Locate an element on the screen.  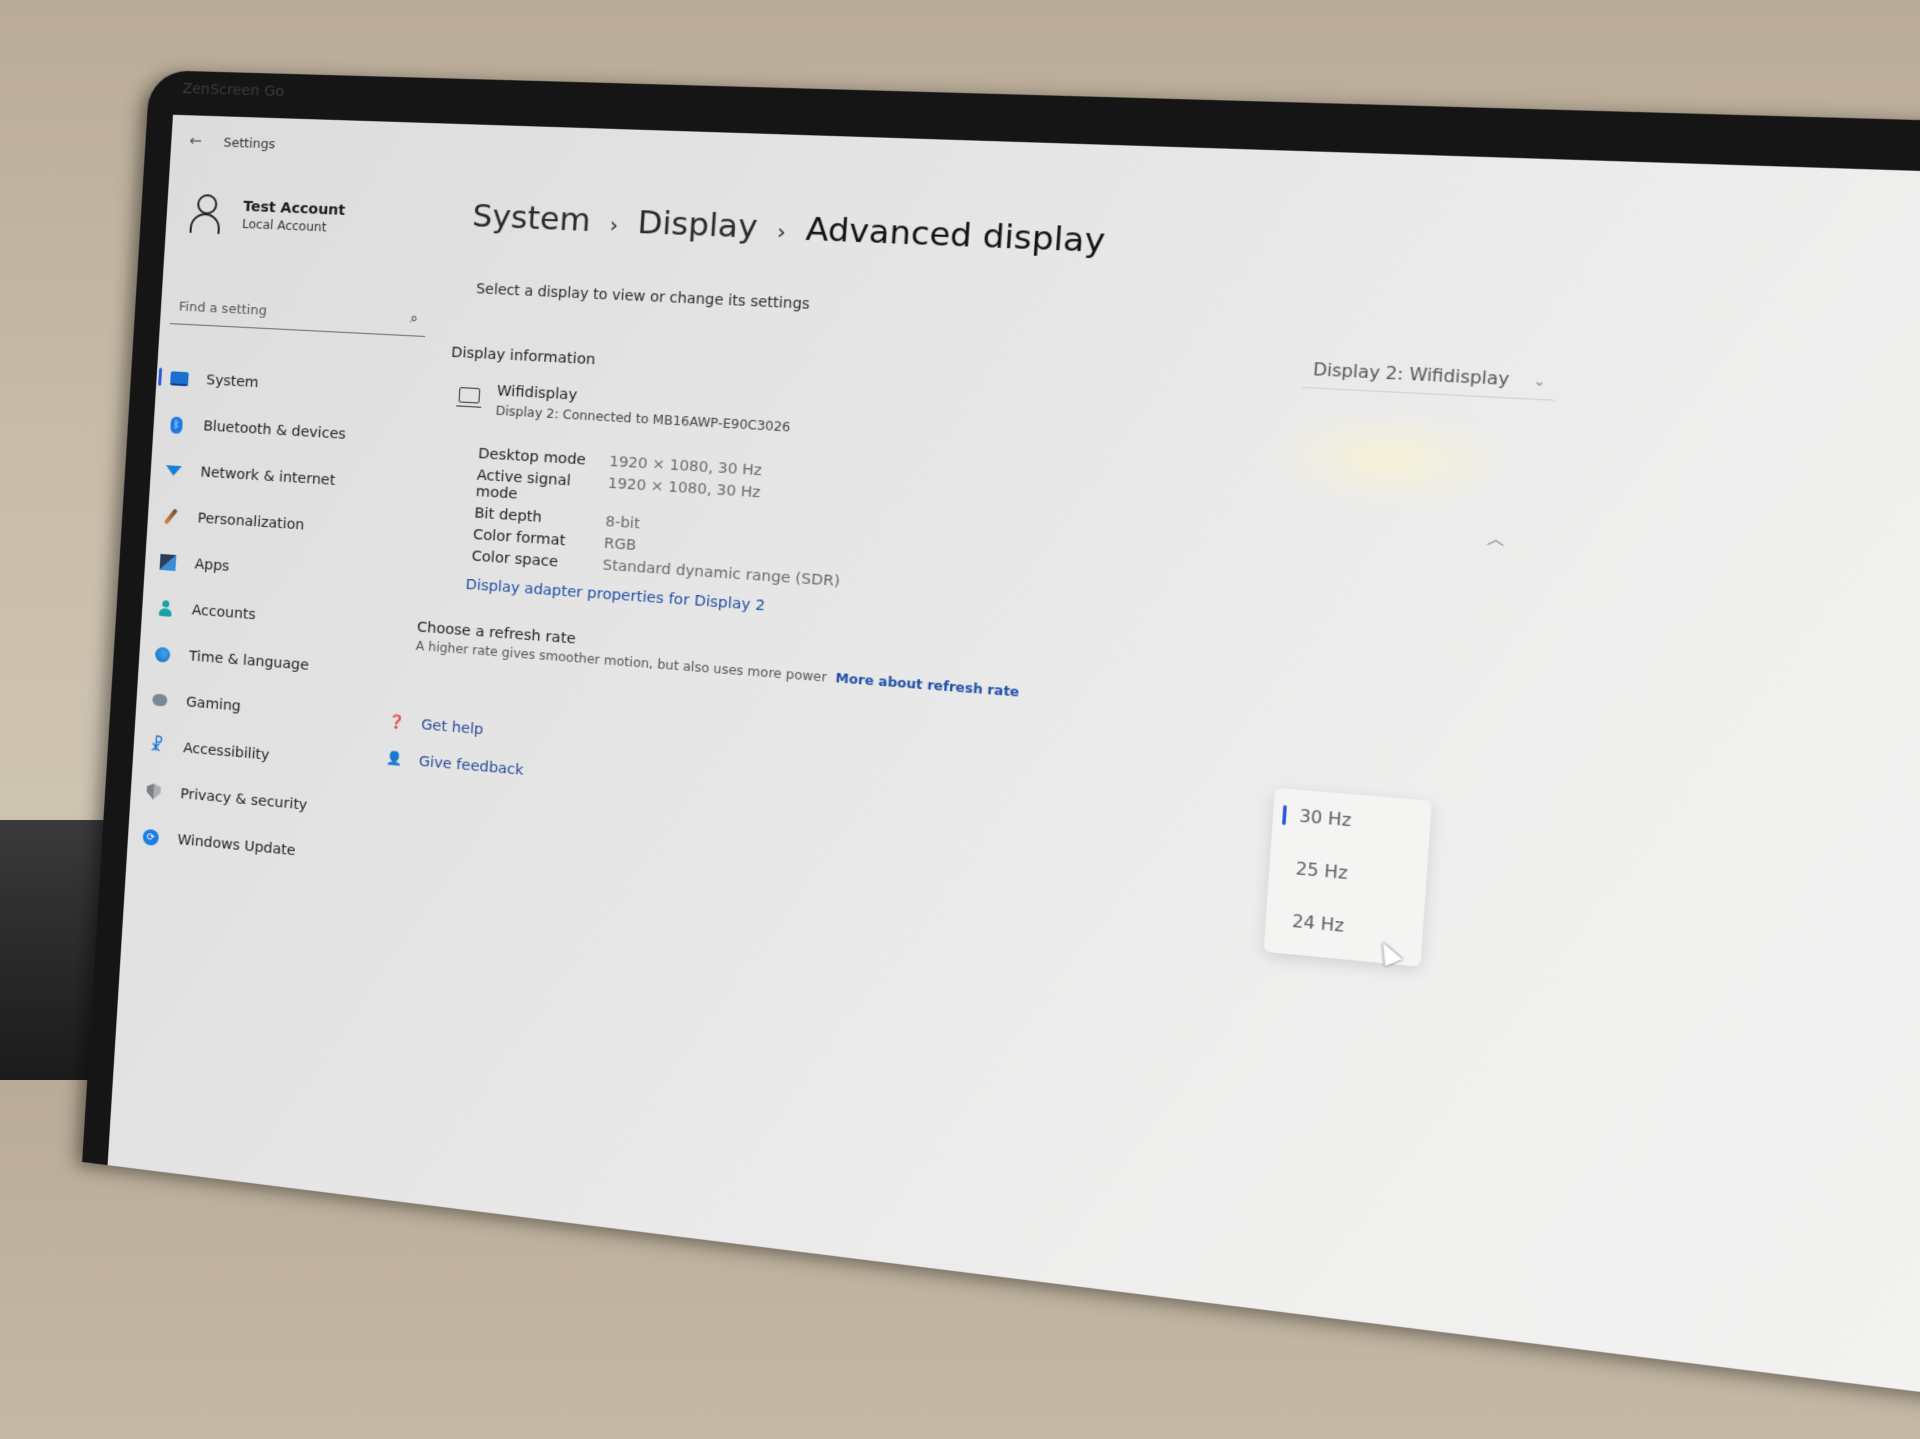
sidebar-item-label: Privacy & security is located at coordinates (243, 800).